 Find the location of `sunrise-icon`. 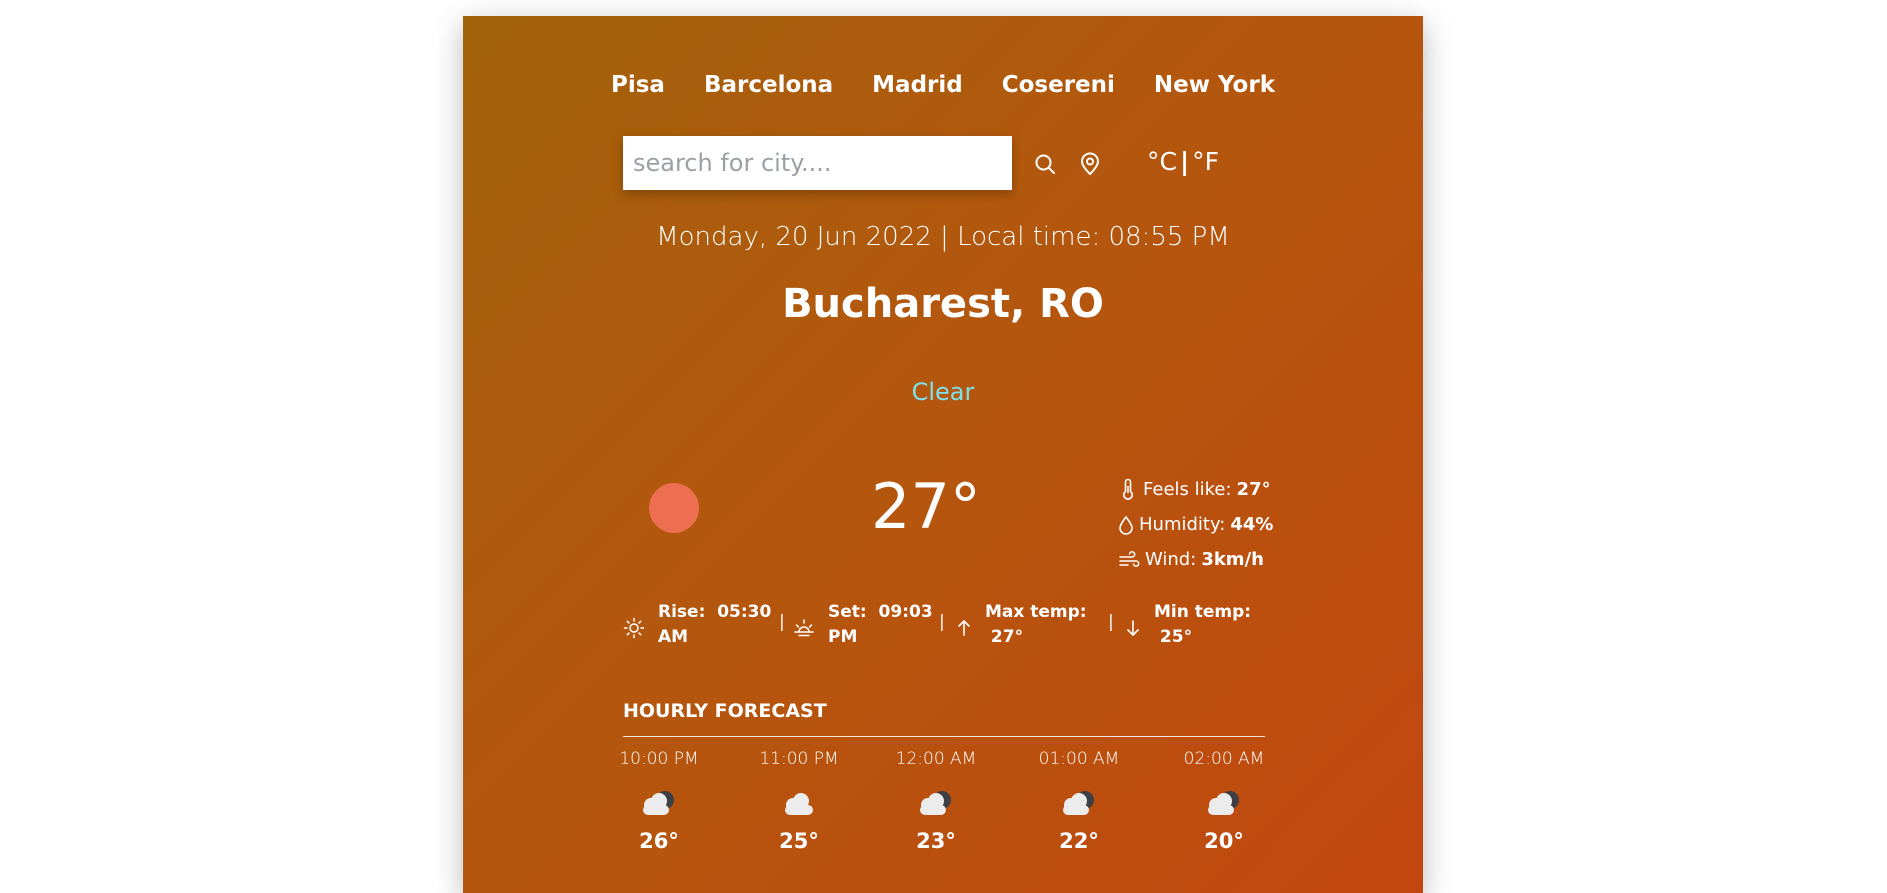

sunrise-icon is located at coordinates (634, 628).